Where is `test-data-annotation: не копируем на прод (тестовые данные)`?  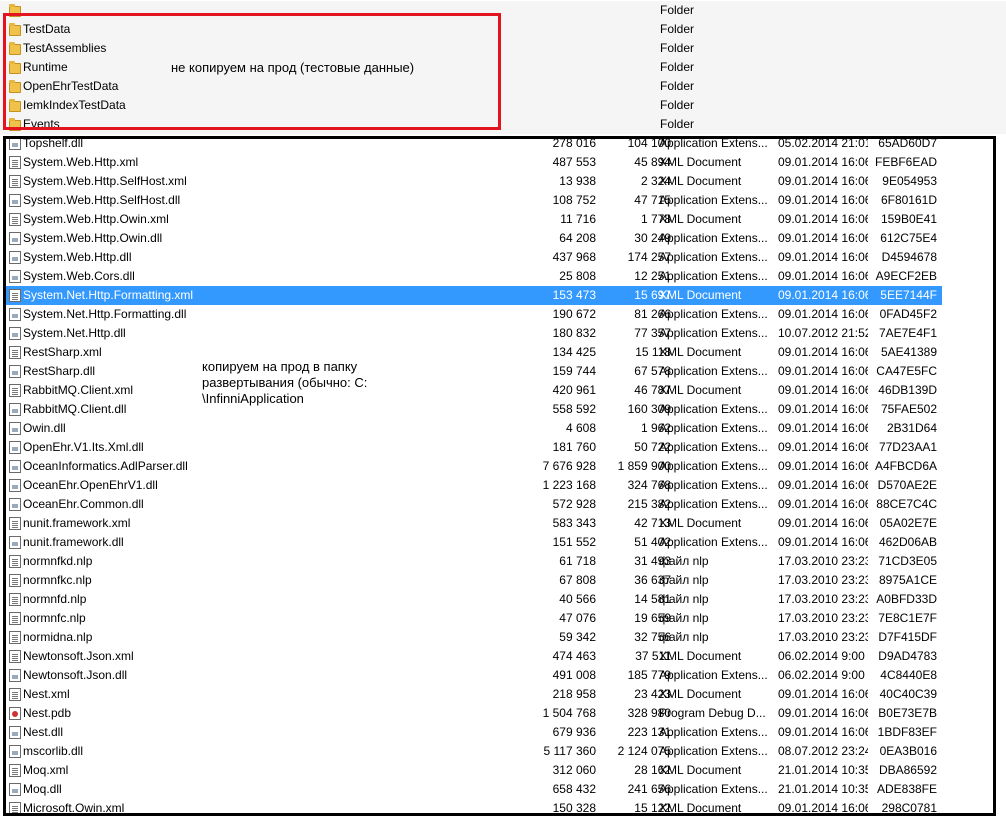
test-data-annotation: не копируем на прод (тестовые данные) is located at coordinates (293, 67).